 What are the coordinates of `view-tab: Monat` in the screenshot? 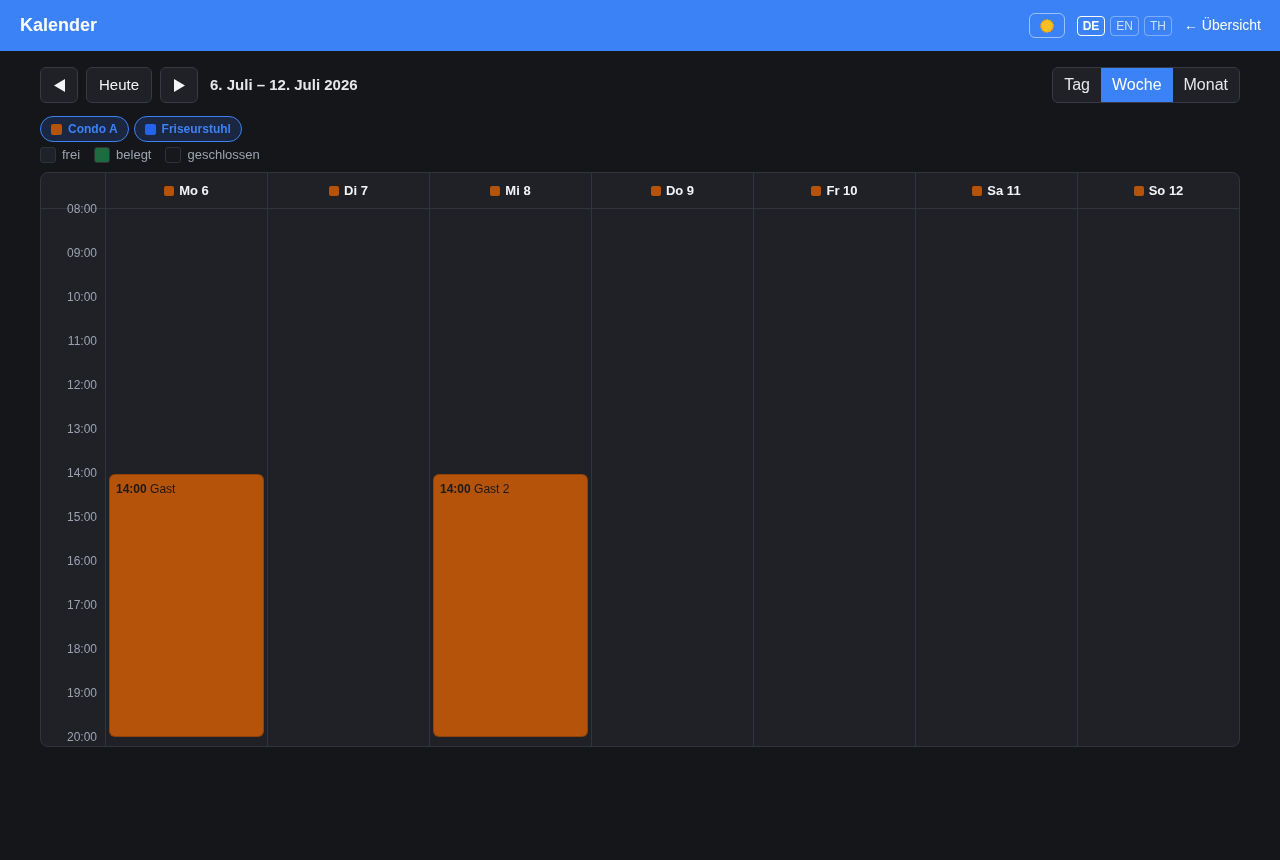 It's located at (1205, 85).